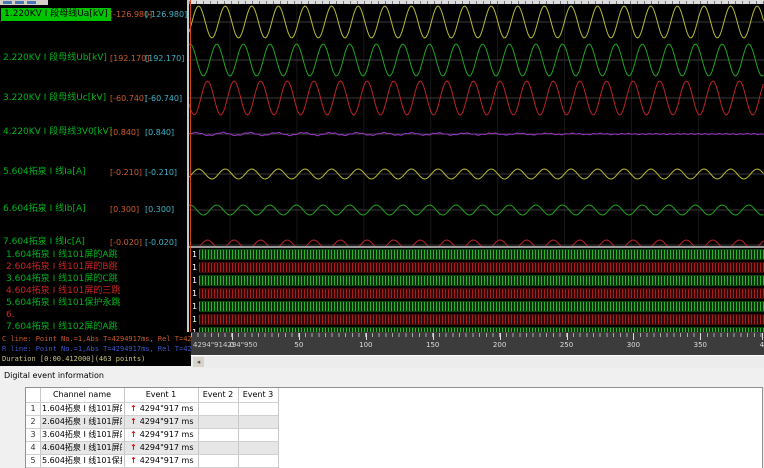 This screenshot has height=468, width=764. I want to click on digital-channel-label: 7.604拓泉 I 线102屏的A跳, so click(96, 326).